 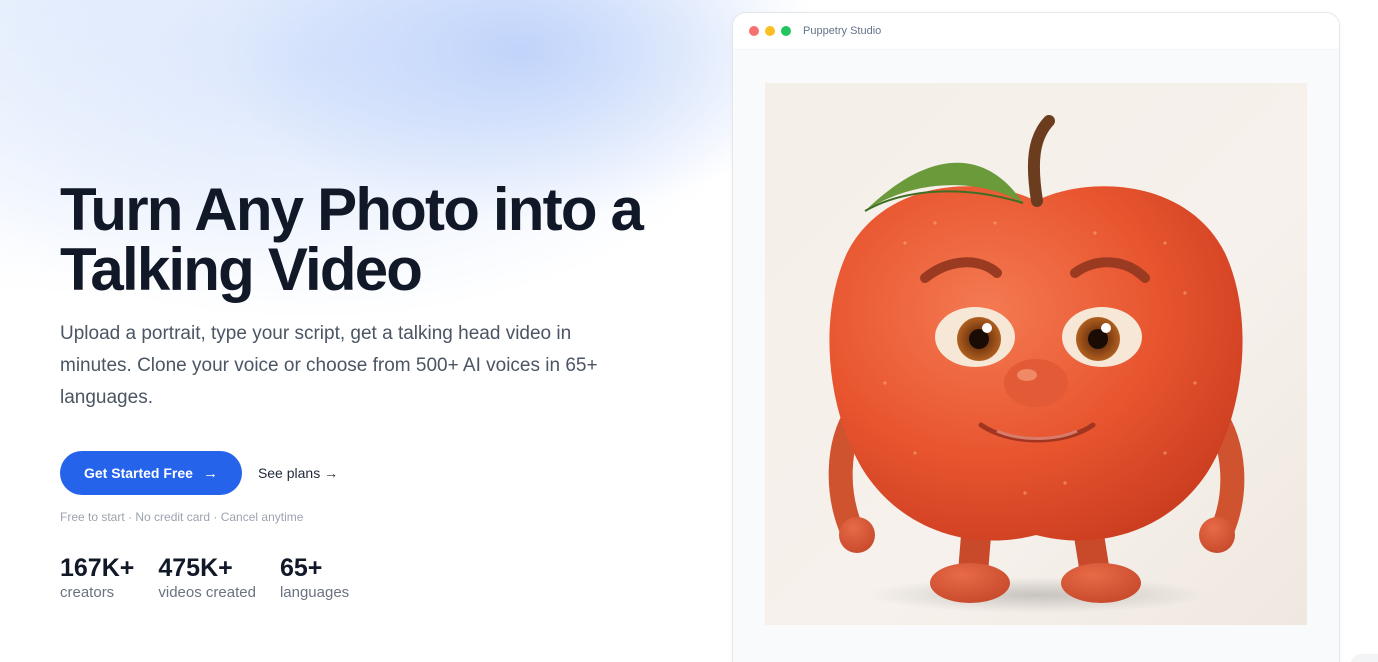 I want to click on stat-videos: 475K+ videos created, so click(x=207, y=577).